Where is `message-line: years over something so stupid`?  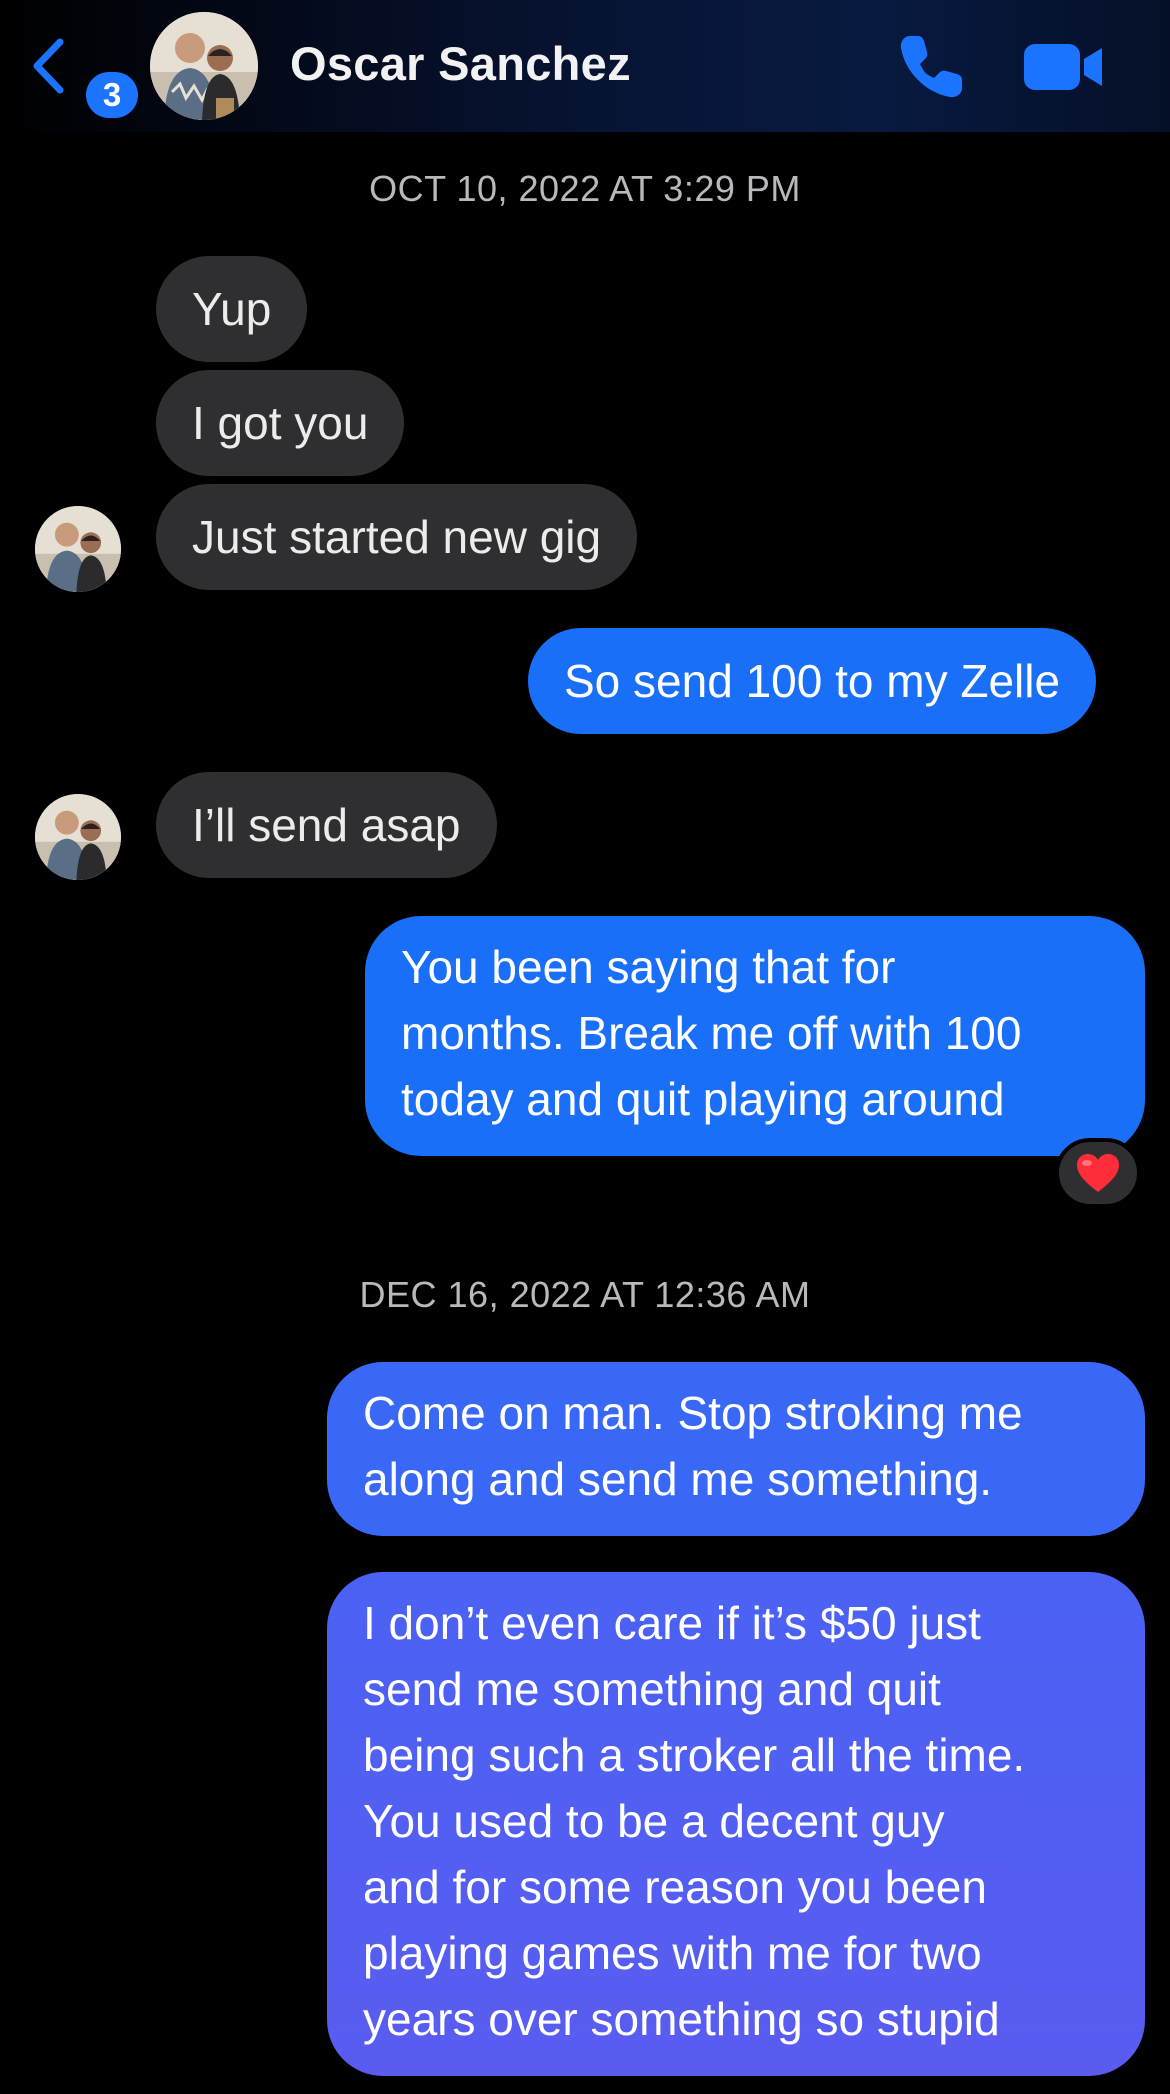
message-line: years over something so stupid is located at coordinates (681, 2019).